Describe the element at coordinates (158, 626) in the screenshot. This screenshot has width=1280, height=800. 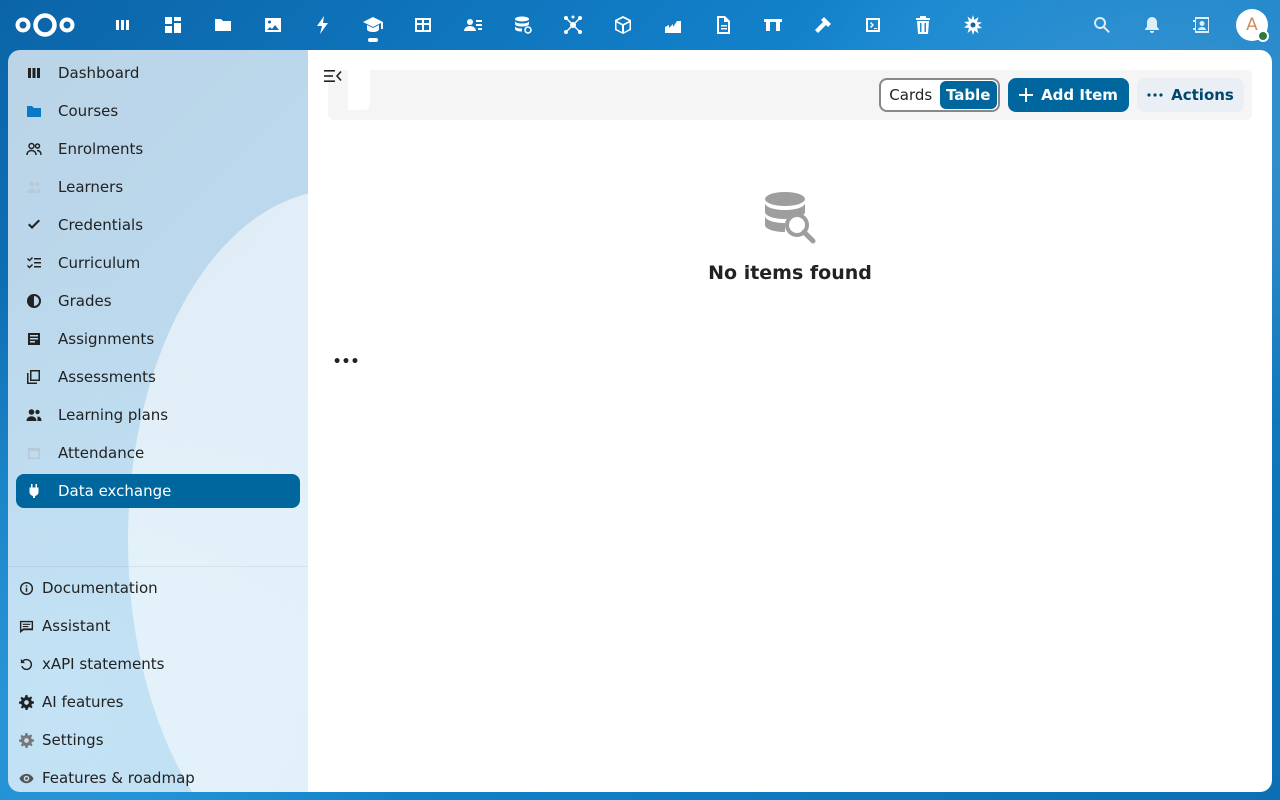
I see `sidebar-item-assistant: Assistant` at that location.